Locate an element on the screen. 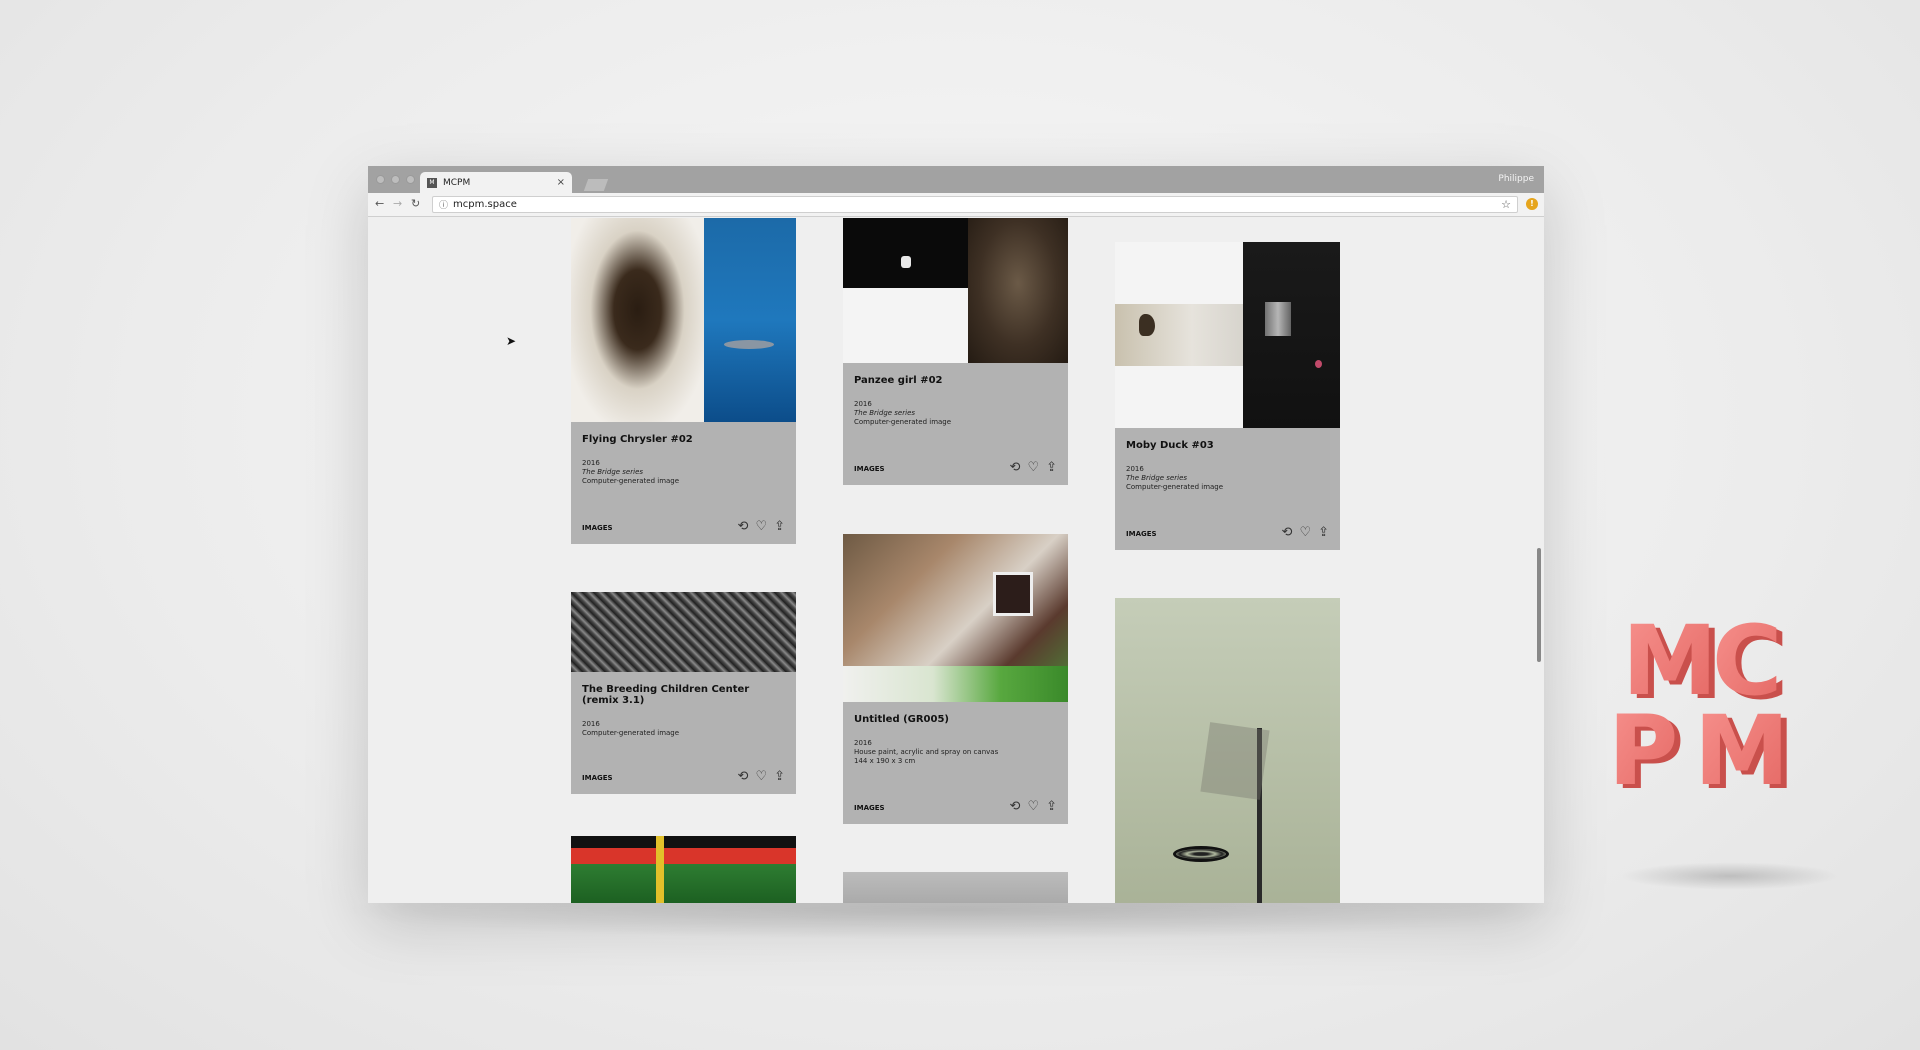  new-tab-button is located at coordinates (596, 185).